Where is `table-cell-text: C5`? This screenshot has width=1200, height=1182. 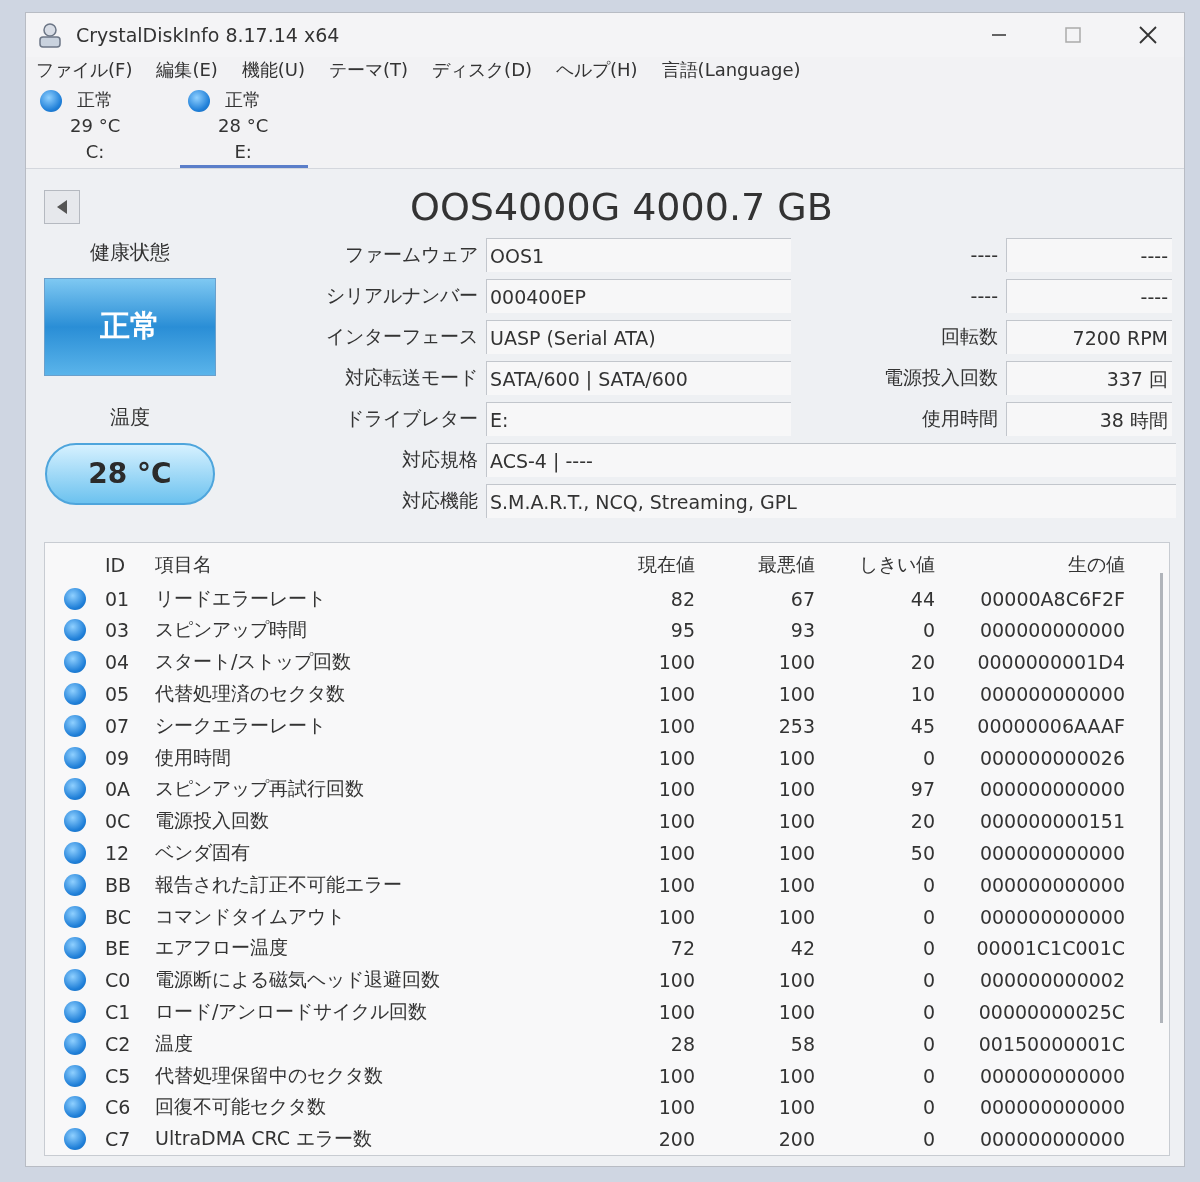
table-cell-text: C5 is located at coordinates (118, 1075).